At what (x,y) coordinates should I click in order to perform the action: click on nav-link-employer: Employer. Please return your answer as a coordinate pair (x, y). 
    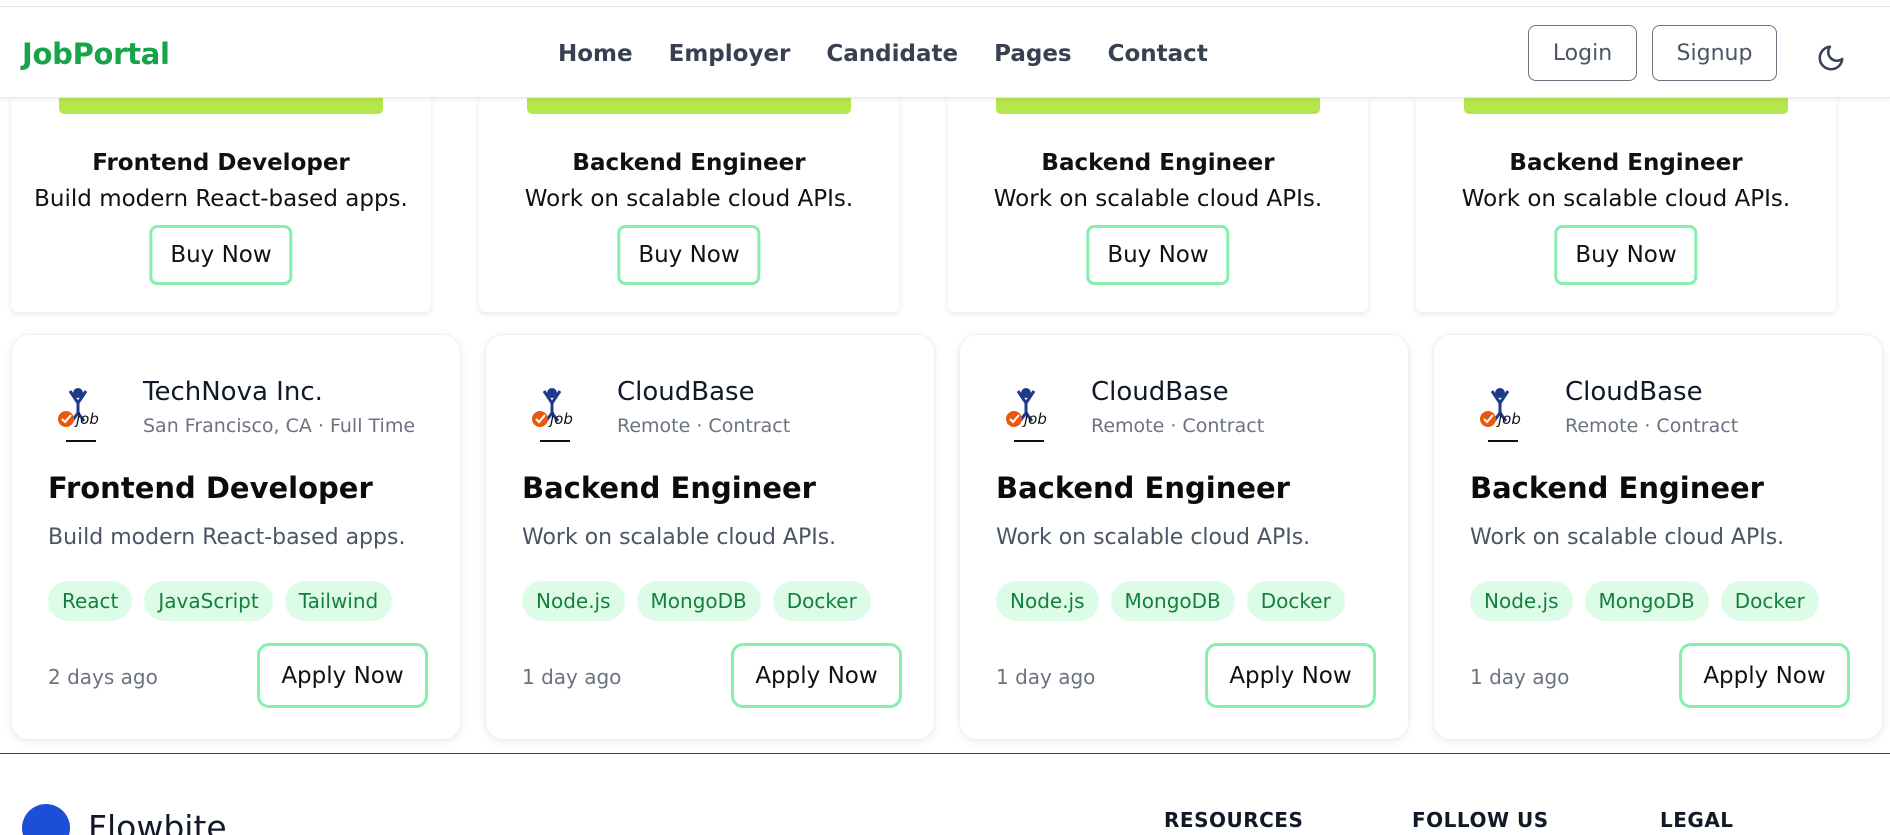
    Looking at the image, I should click on (730, 54).